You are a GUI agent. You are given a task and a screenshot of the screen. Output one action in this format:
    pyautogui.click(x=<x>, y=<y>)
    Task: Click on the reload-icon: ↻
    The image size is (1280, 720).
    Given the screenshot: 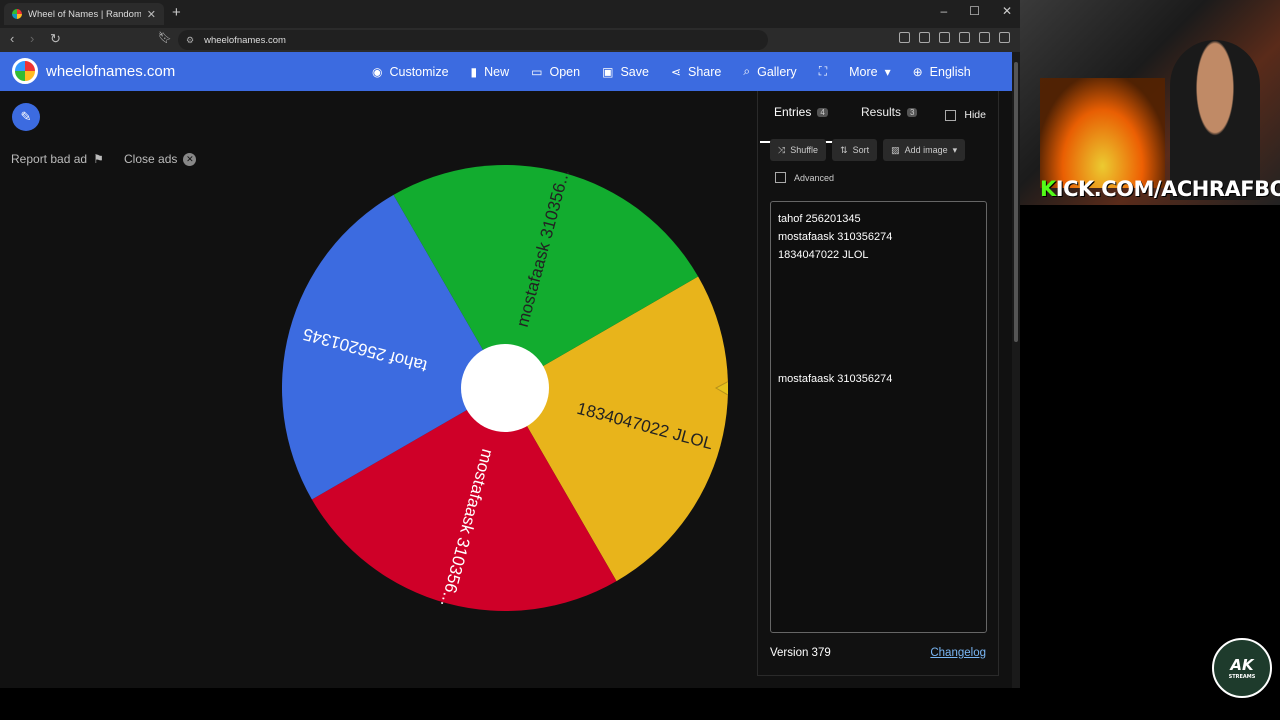 What is the action you would take?
    pyautogui.click(x=55, y=39)
    